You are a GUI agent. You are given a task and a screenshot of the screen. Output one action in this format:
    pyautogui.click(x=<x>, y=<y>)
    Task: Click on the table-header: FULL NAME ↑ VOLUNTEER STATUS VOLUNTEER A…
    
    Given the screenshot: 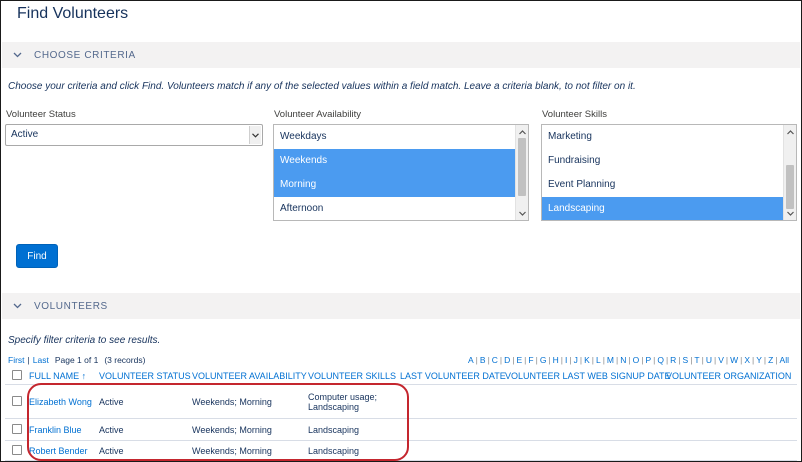 What is the action you would take?
    pyautogui.click(x=401, y=376)
    